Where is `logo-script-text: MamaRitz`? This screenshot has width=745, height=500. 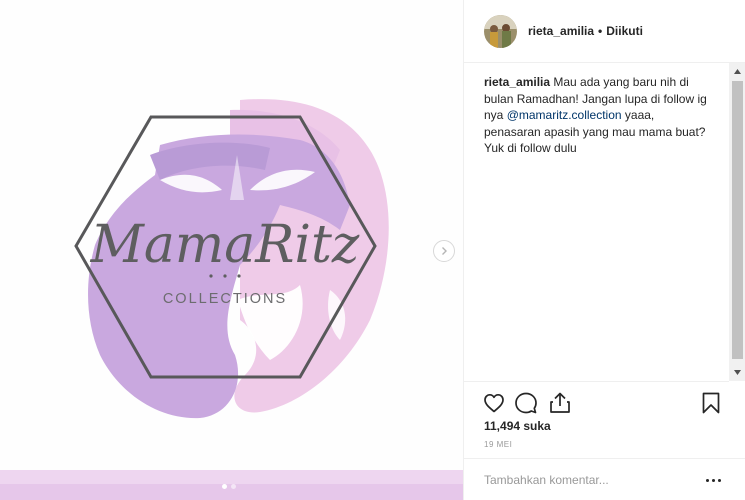
logo-script-text: MamaRitz is located at coordinates (225, 245).